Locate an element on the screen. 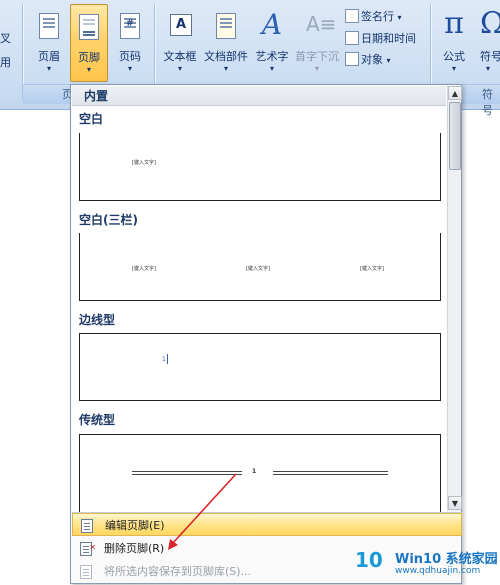 The width and height of the screenshot is (500, 585). page-number-button: # 页码 ▾ is located at coordinates (130, 42).